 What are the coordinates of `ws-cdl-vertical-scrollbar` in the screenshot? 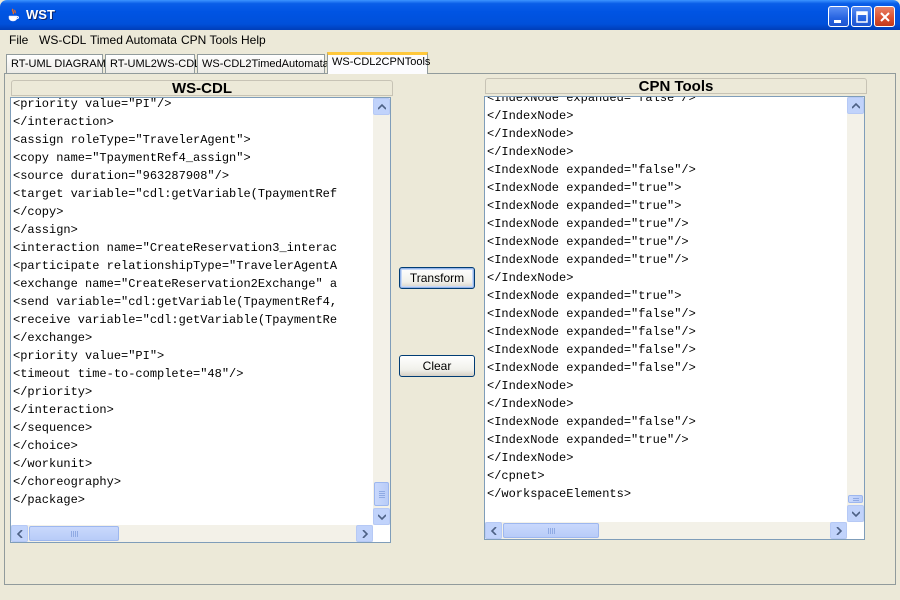 It's located at (381, 311).